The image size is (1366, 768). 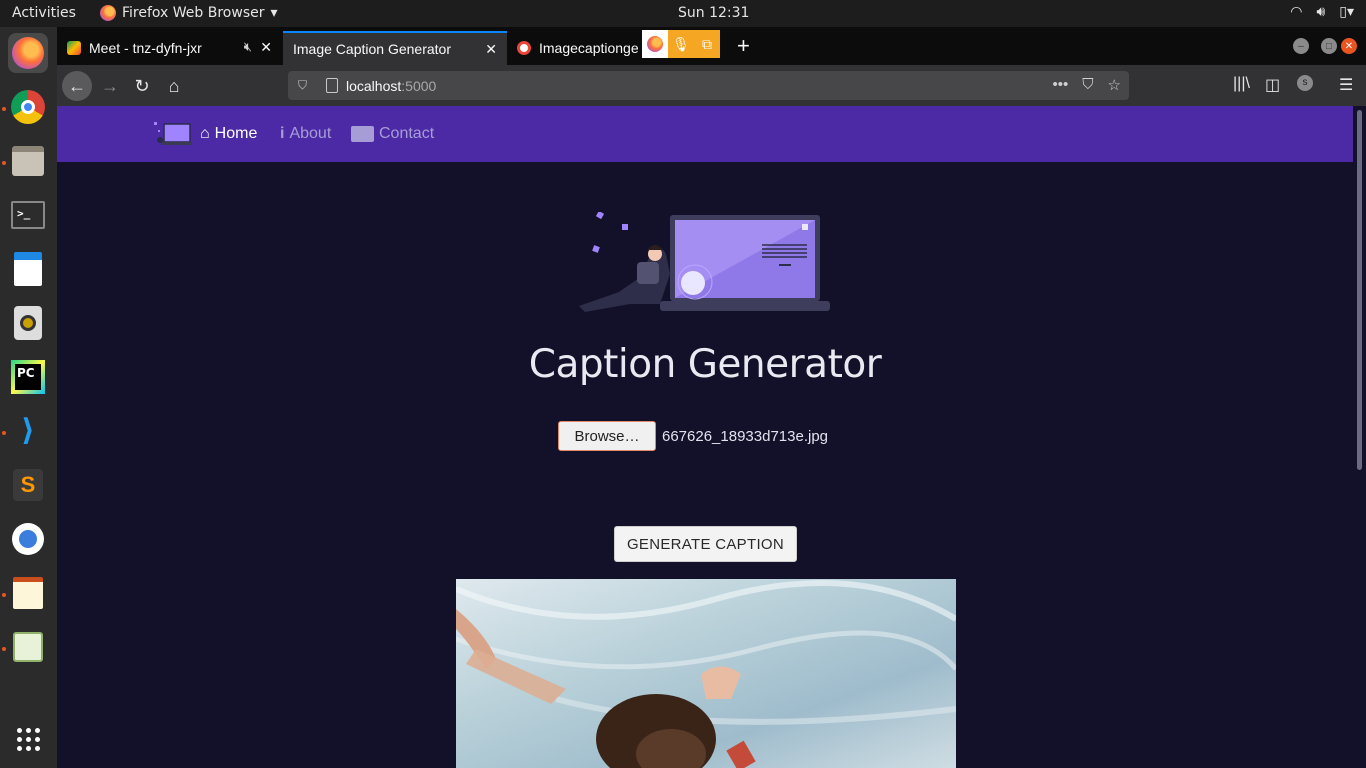 What do you see at coordinates (145, 48) in the screenshot?
I see `tab-title: Meet - tnz-dyfn-jxr` at bounding box center [145, 48].